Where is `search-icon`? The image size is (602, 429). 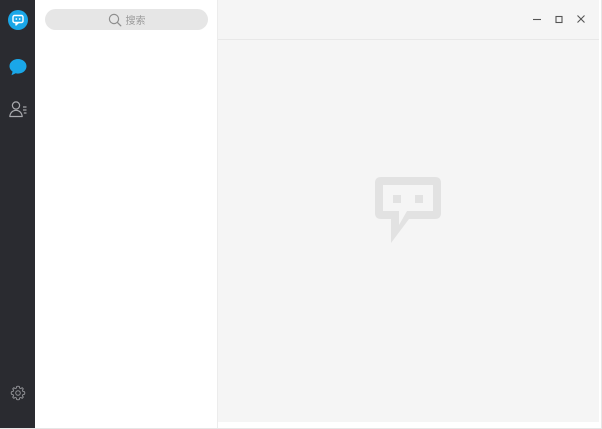 search-icon is located at coordinates (115, 20).